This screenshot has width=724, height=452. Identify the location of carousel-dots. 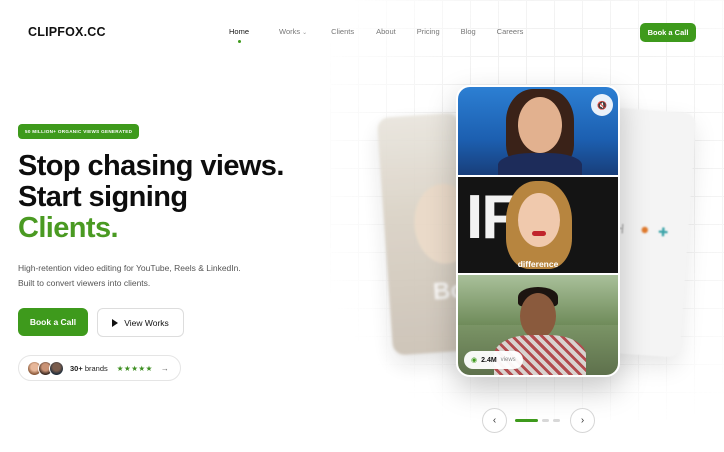
(537, 420).